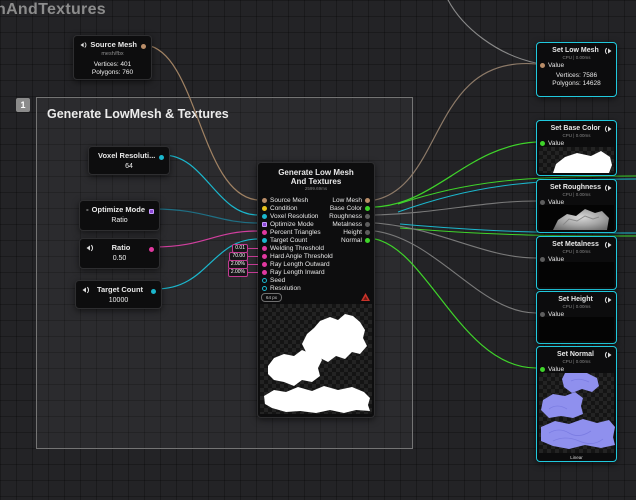 This screenshot has width=636, height=500. Describe the element at coordinates (575, 187) in the screenshot. I see `node-title: Set Roughness` at that location.